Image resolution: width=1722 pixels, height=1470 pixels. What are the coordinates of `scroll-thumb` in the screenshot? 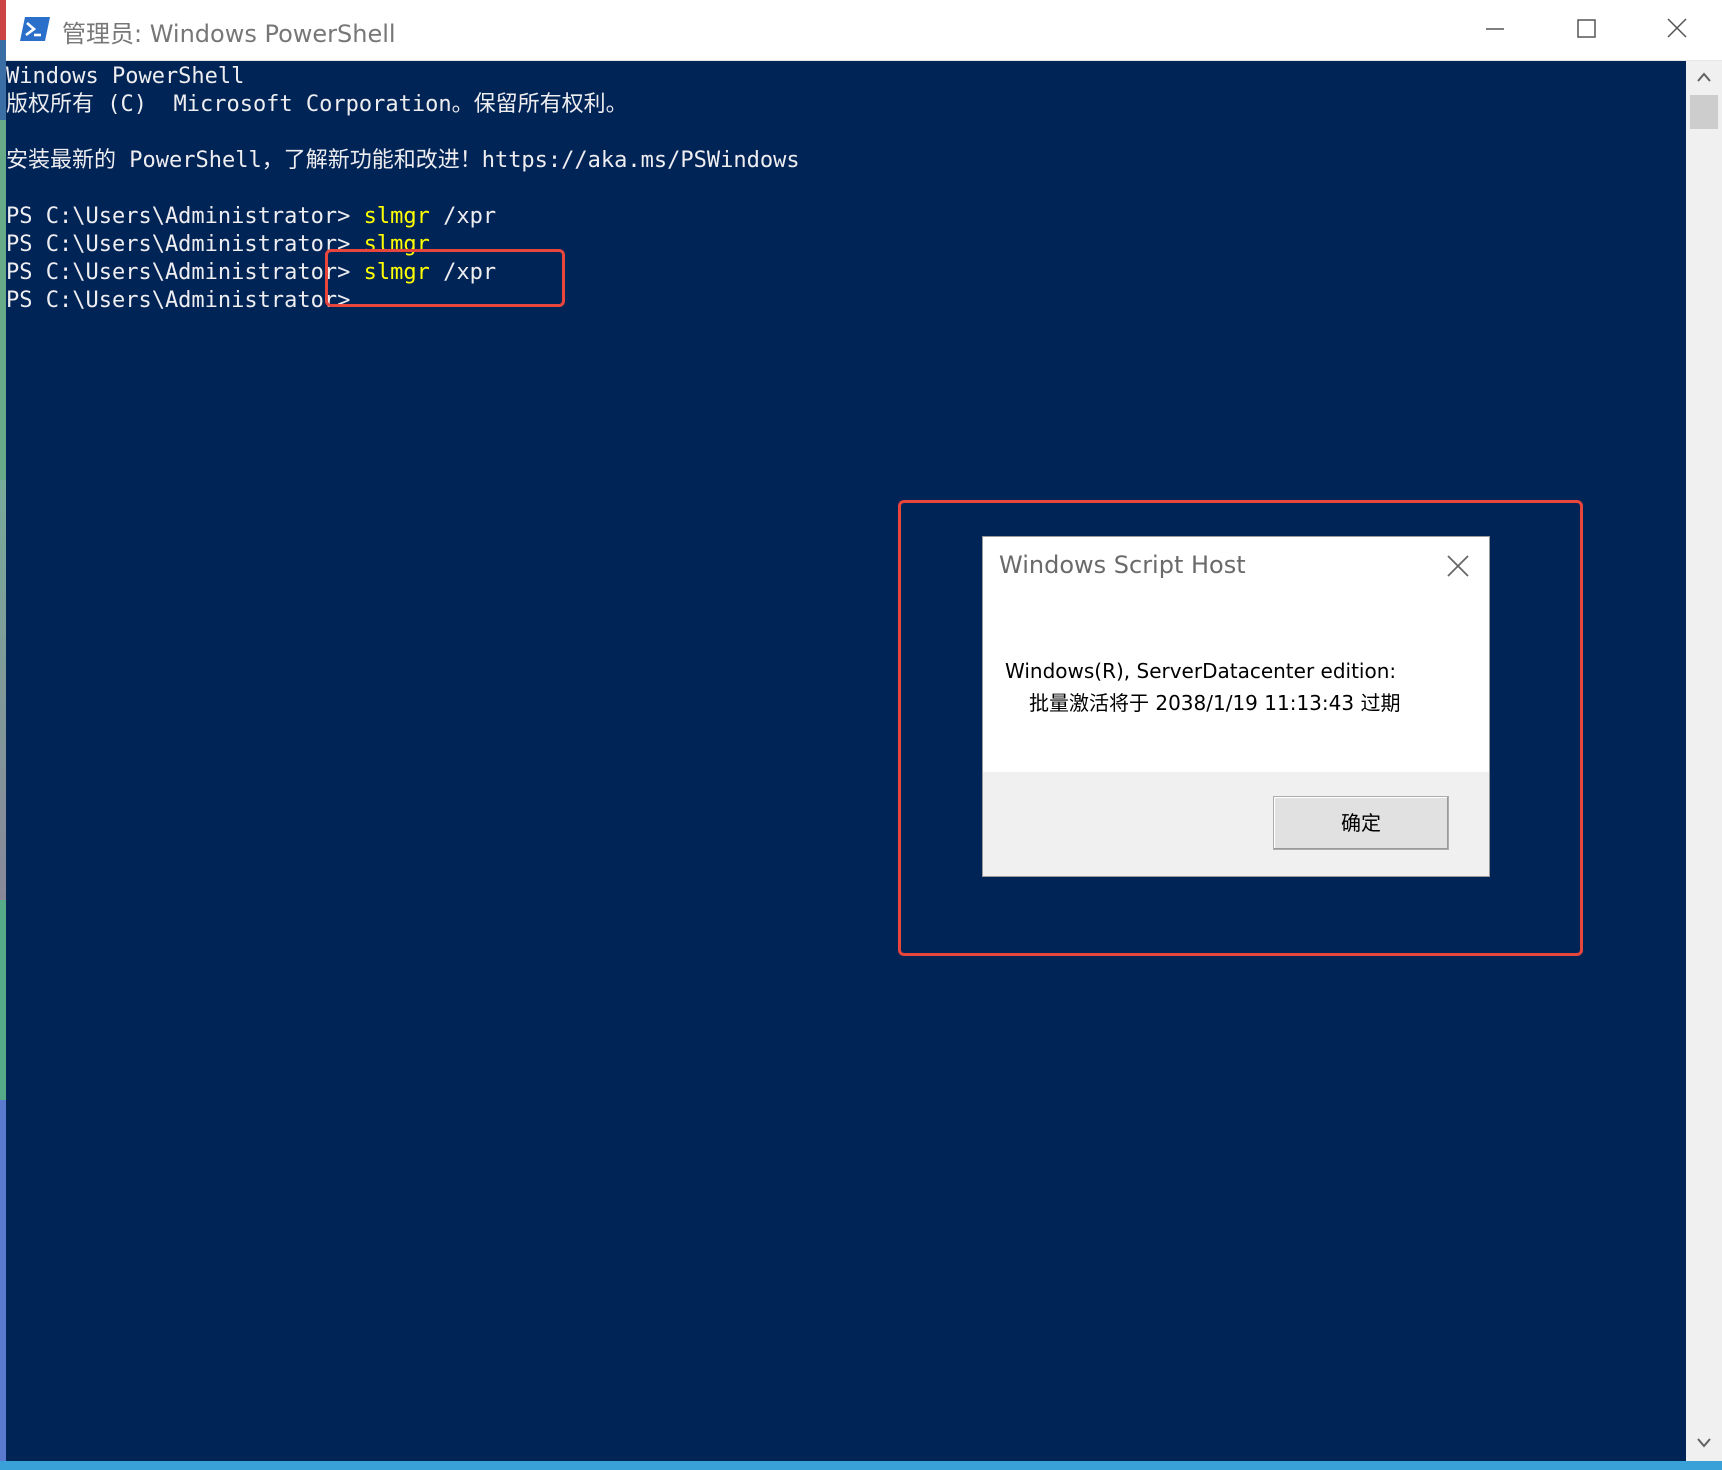 It's located at (1704, 112).